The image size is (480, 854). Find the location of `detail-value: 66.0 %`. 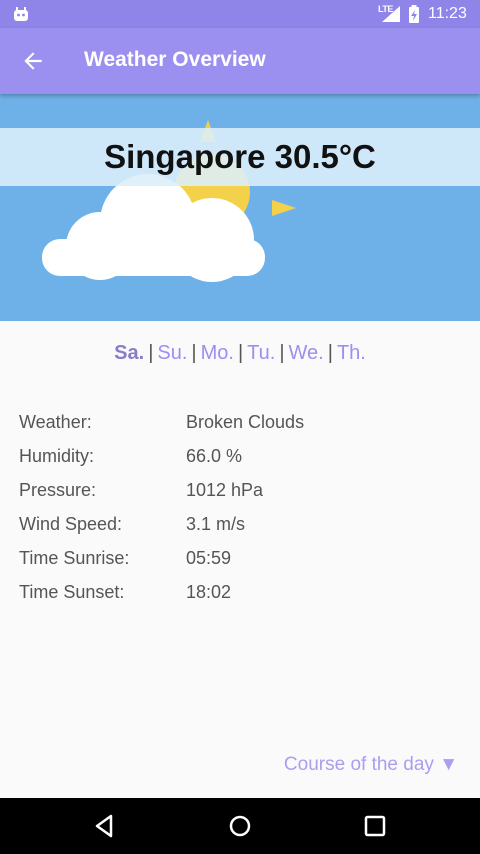

detail-value: 66.0 % is located at coordinates (214, 456).